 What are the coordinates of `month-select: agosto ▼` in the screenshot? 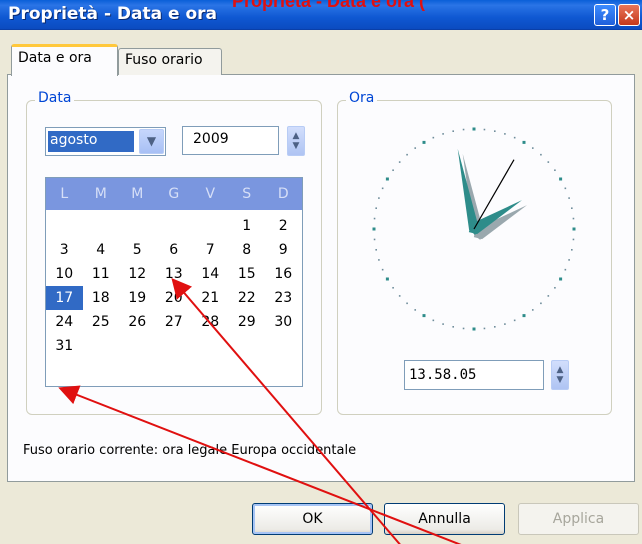 It's located at (105, 141).